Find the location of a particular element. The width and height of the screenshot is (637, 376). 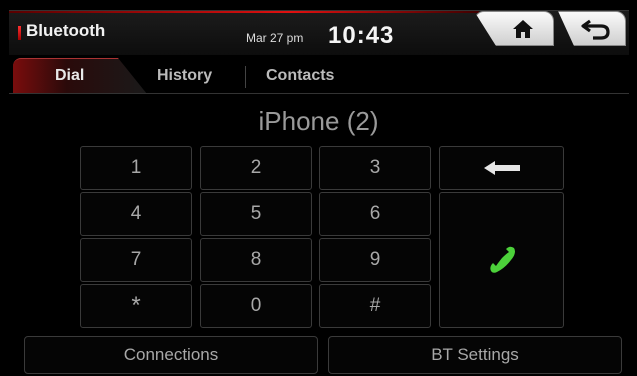

key-0: 0 is located at coordinates (256, 306).